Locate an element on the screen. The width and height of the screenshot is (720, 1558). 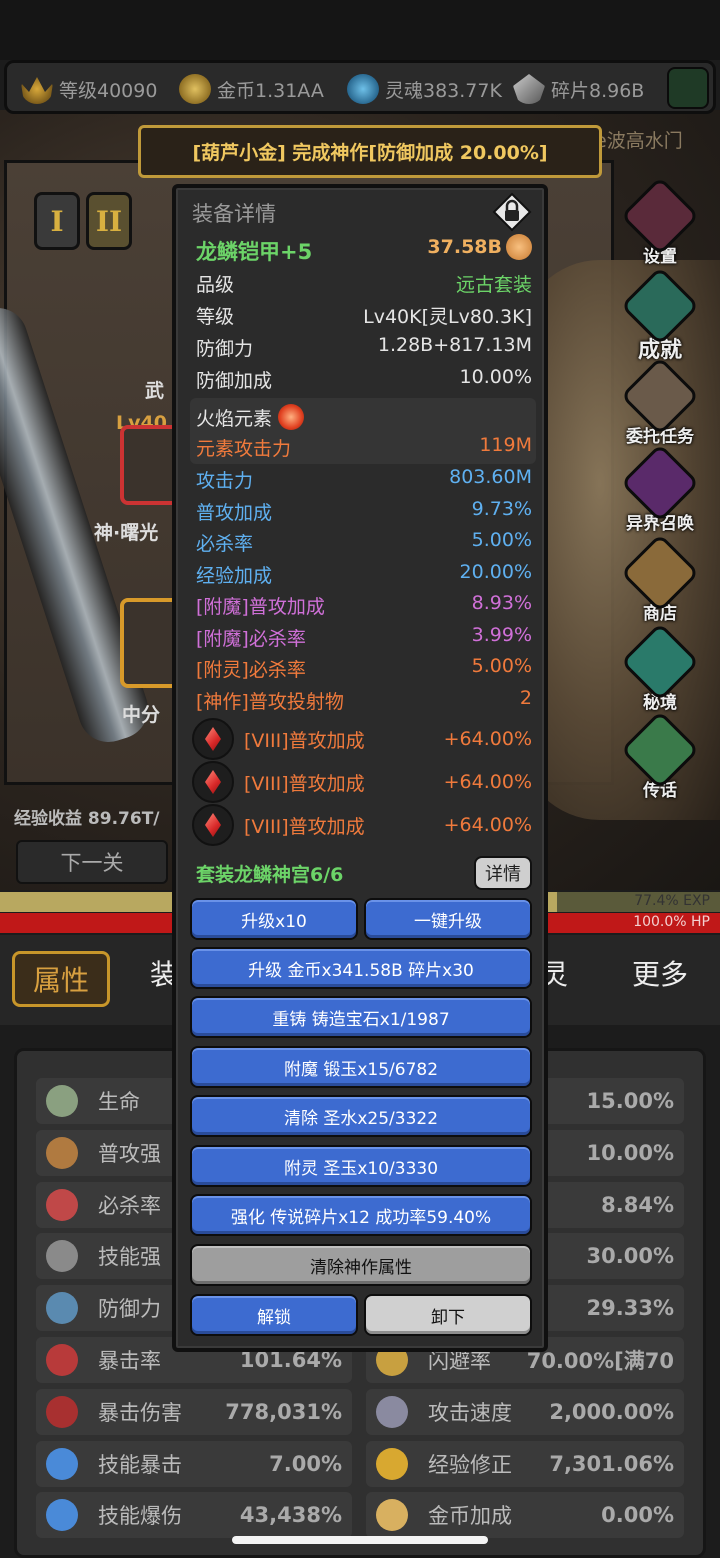
item-power: 37.58B is located at coordinates (464, 247).